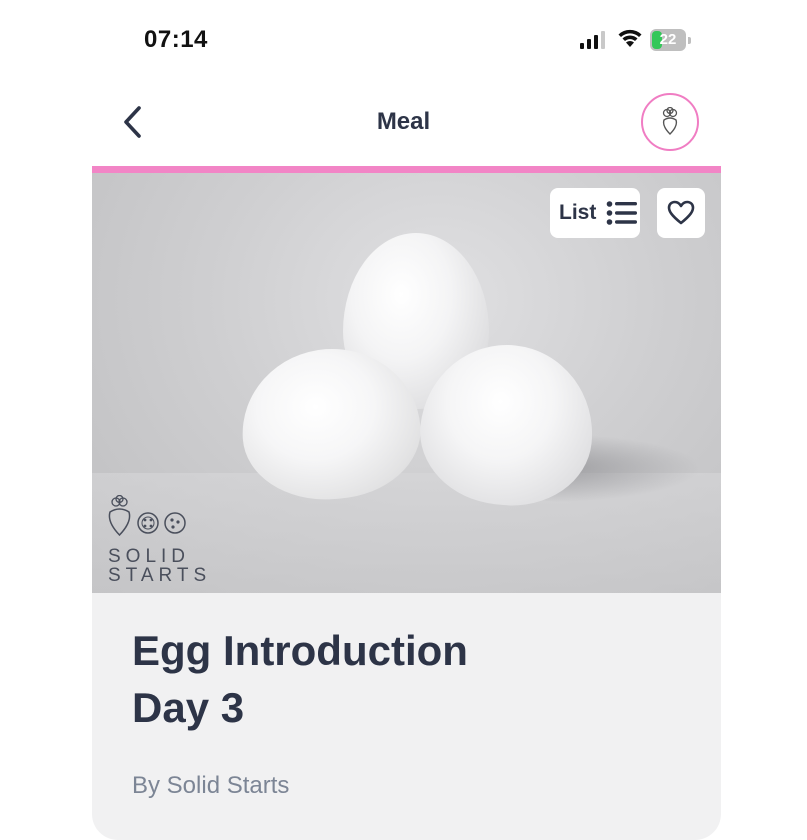 Image resolution: width=807 pixels, height=840 pixels. What do you see at coordinates (403, 123) in the screenshot?
I see `nav-bar: Meal` at bounding box center [403, 123].